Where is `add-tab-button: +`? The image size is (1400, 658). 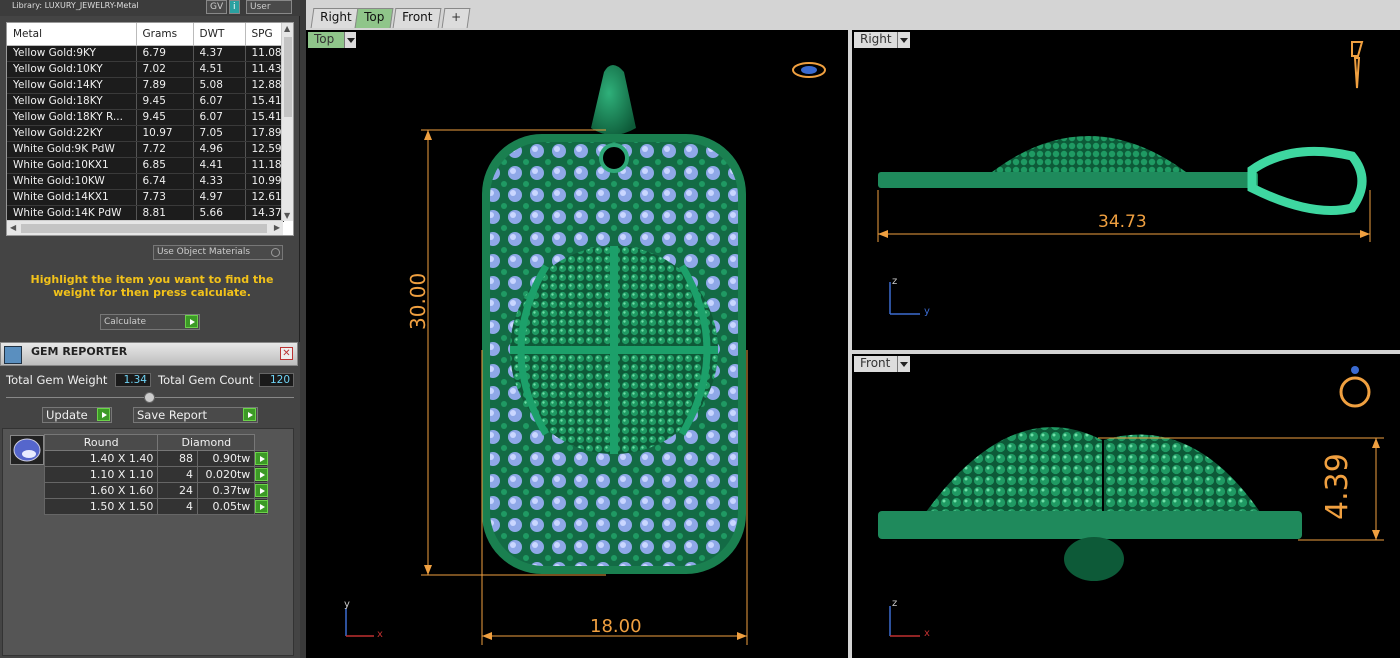 add-tab-button: + is located at coordinates (456, 18).